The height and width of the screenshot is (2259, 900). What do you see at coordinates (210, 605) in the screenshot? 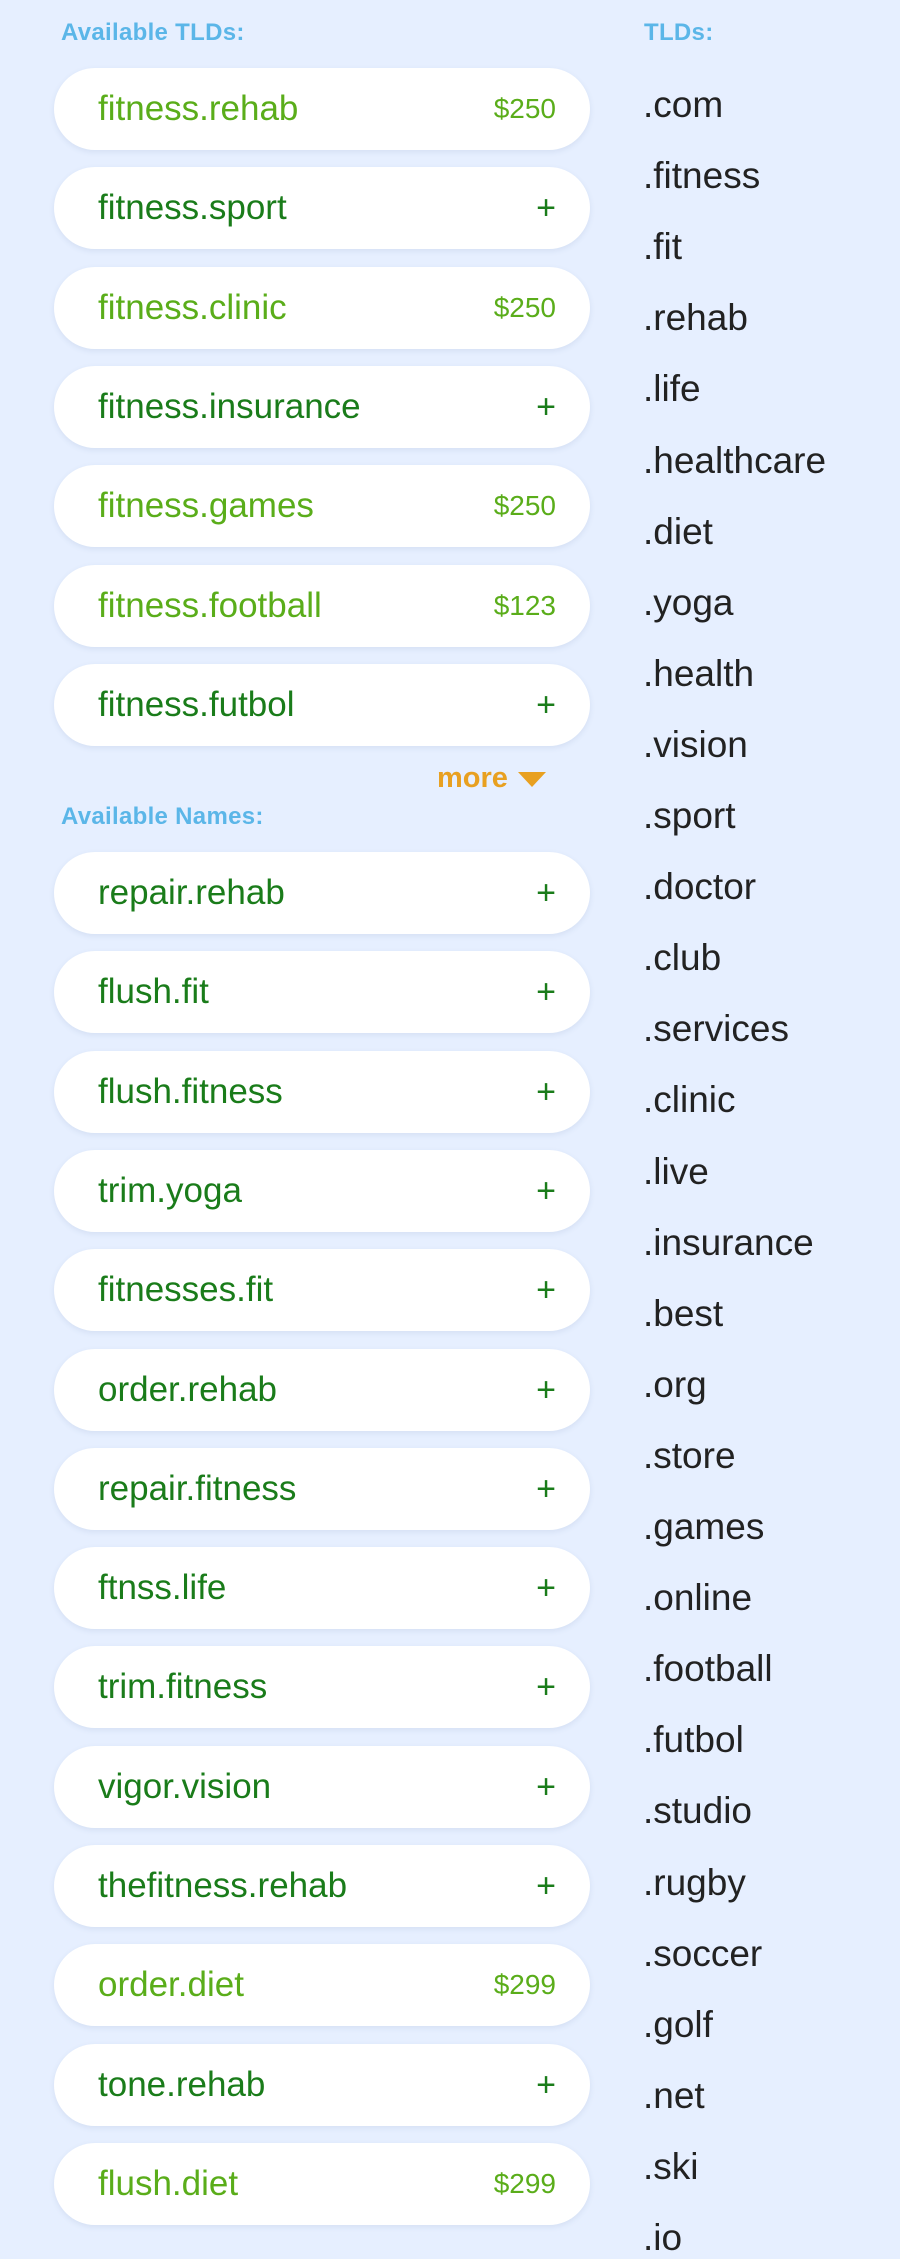
I see `domain-name: fitness.football` at bounding box center [210, 605].